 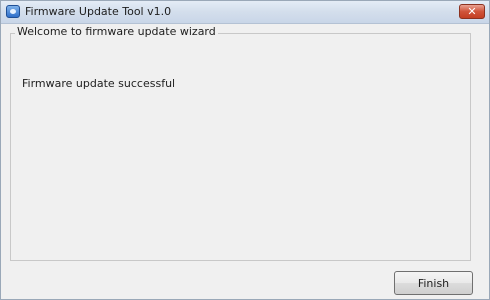 What do you see at coordinates (433, 283) in the screenshot?
I see `finish-button: Finish` at bounding box center [433, 283].